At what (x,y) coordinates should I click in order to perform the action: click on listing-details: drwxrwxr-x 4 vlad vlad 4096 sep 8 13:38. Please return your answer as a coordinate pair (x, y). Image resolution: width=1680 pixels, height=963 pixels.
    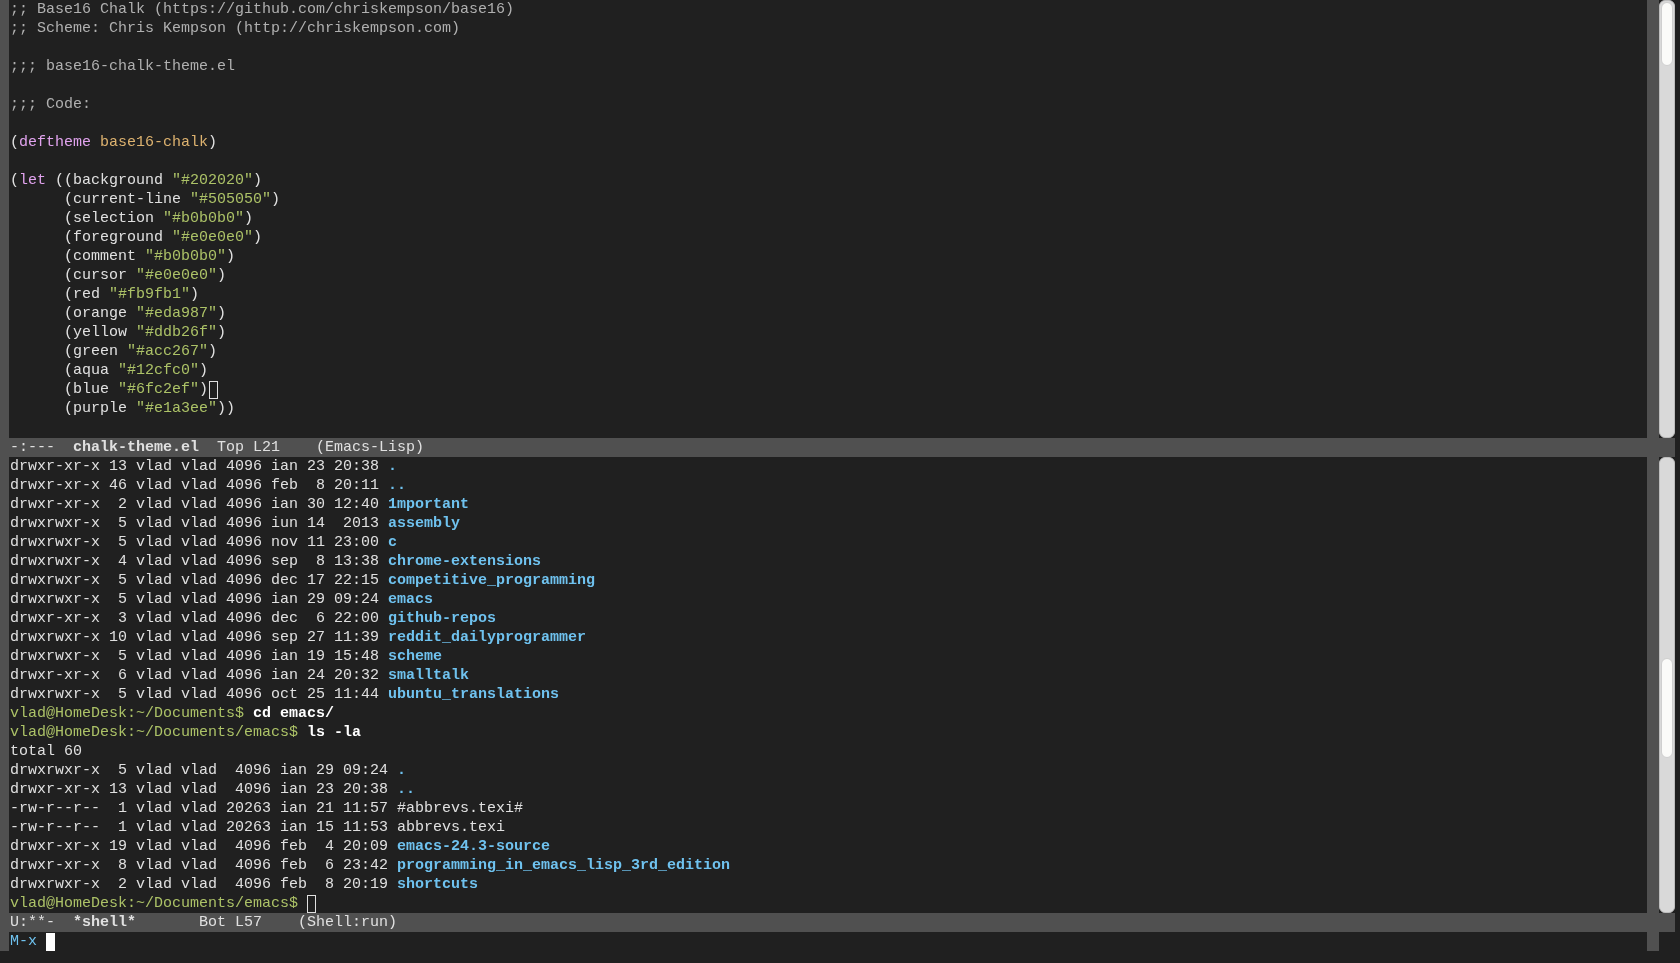
    Looking at the image, I should click on (195, 561).